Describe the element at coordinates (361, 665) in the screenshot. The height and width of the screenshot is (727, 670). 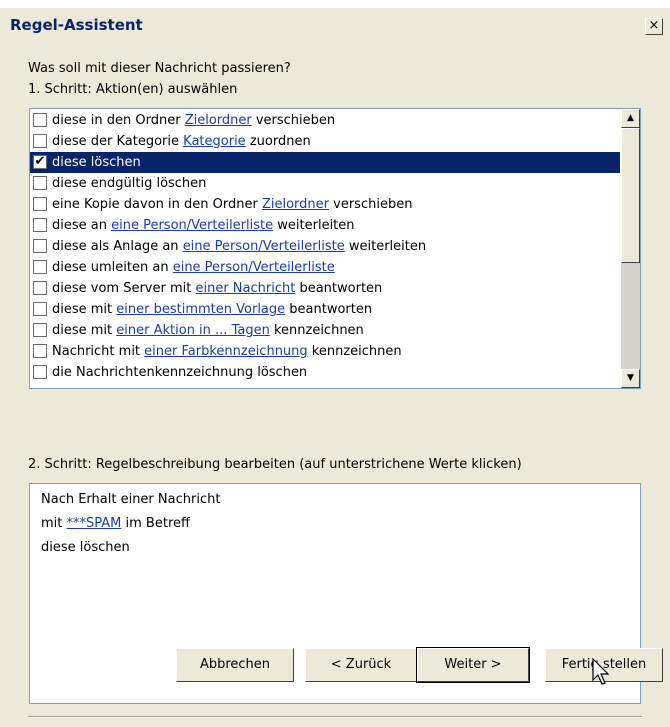
I see `back-button: < Zurück` at that location.